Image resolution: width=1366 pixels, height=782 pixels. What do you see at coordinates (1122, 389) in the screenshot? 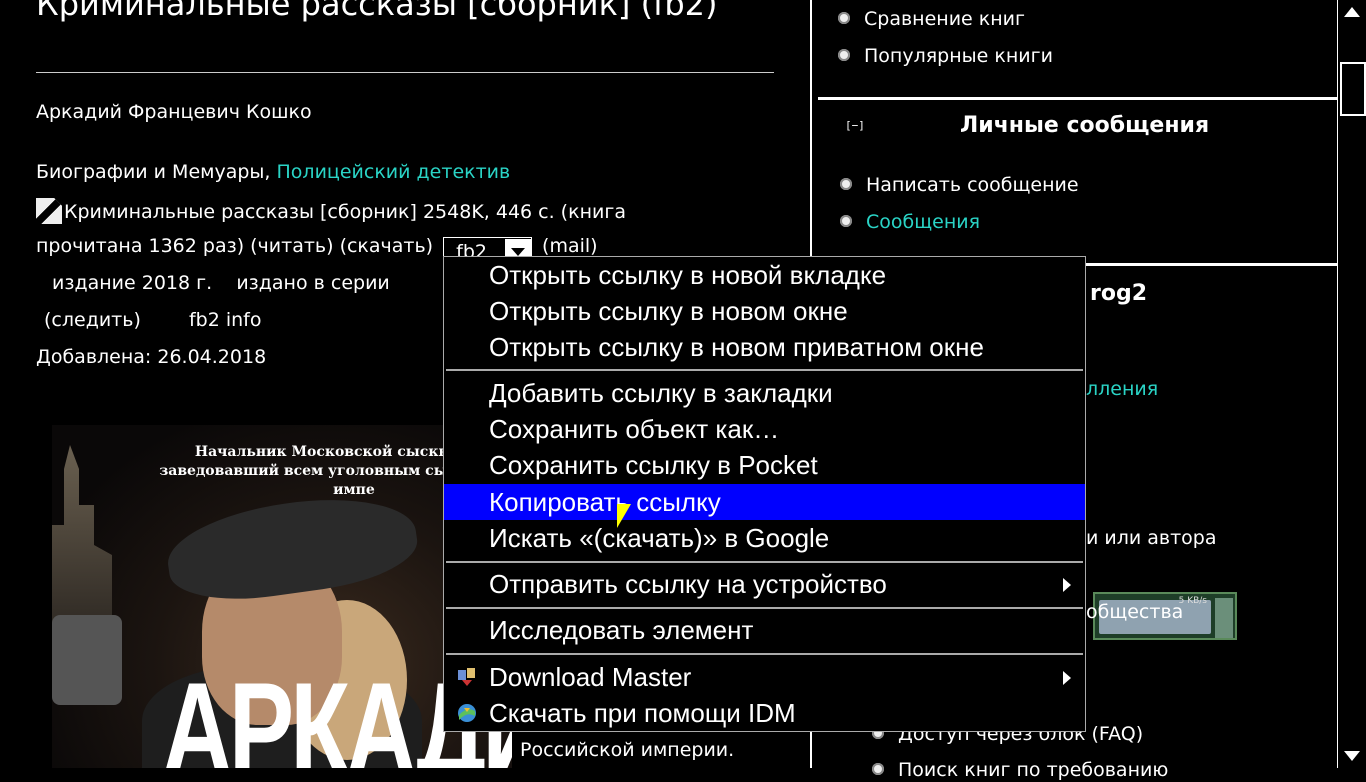
I see `sidebar-partial-link: лления` at bounding box center [1122, 389].